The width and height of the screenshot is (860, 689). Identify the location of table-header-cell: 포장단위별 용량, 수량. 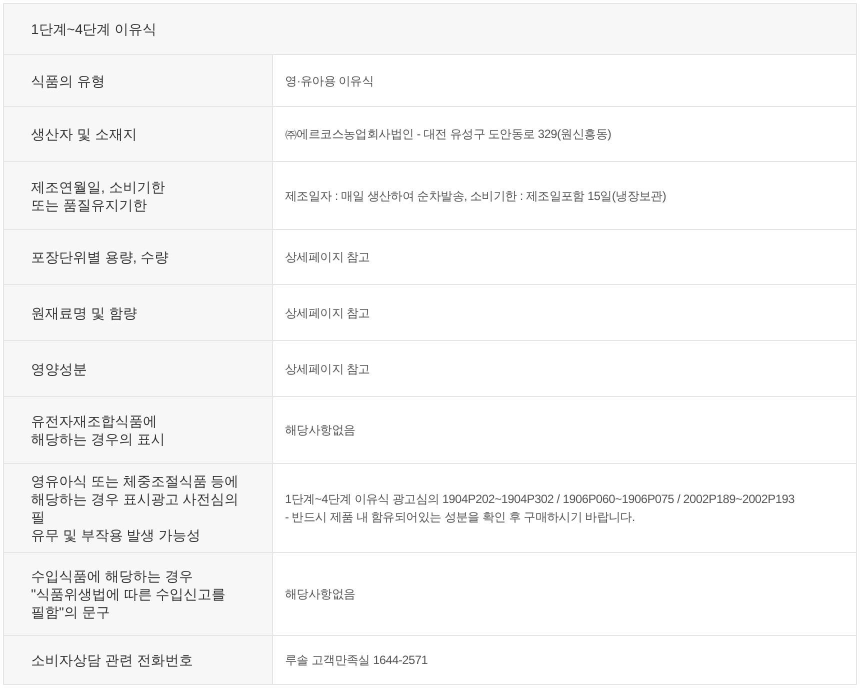
(138, 257).